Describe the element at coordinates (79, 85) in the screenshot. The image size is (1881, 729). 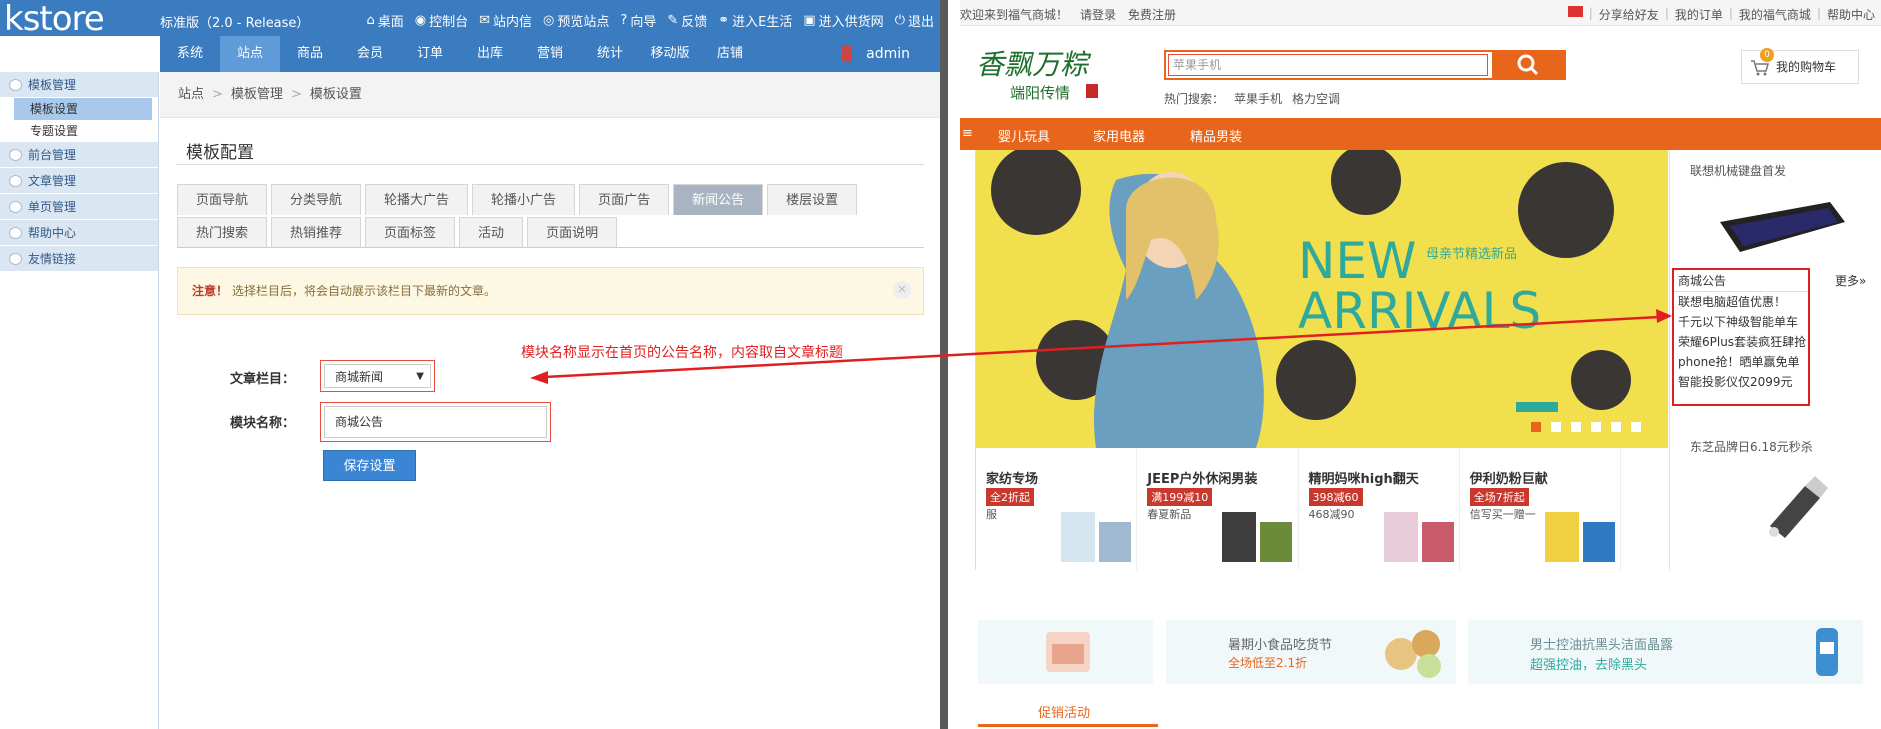
I see `sidebar-group: 模板管理` at that location.